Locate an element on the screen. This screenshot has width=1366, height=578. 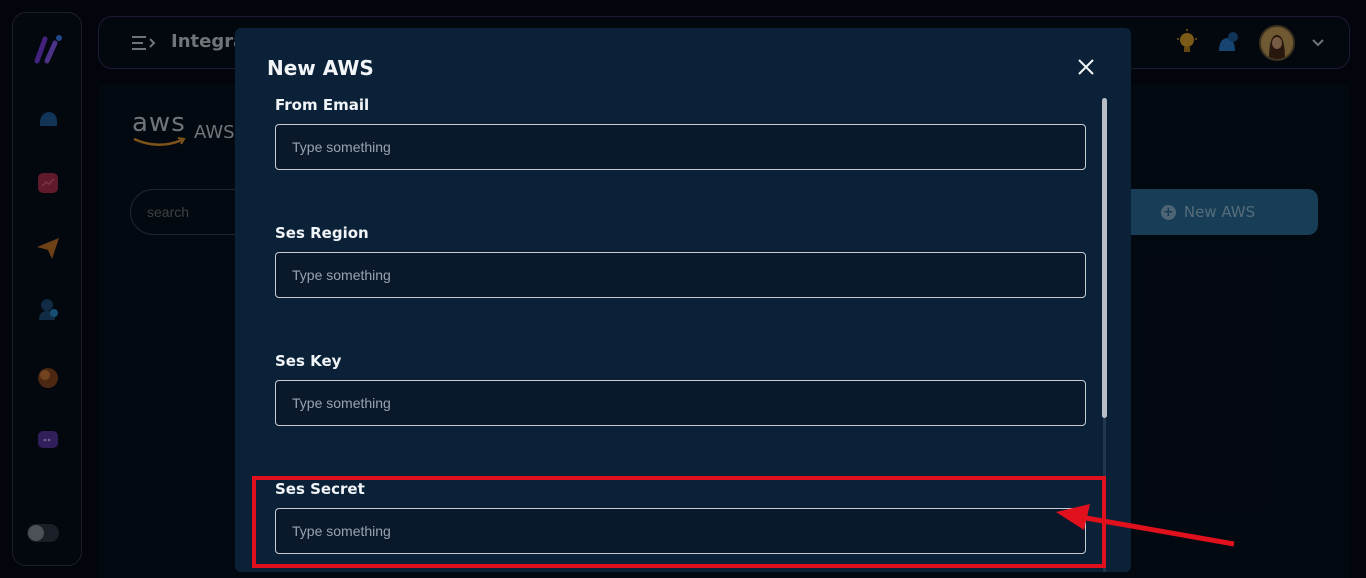
ses-region-label: Ses Region is located at coordinates (322, 233).